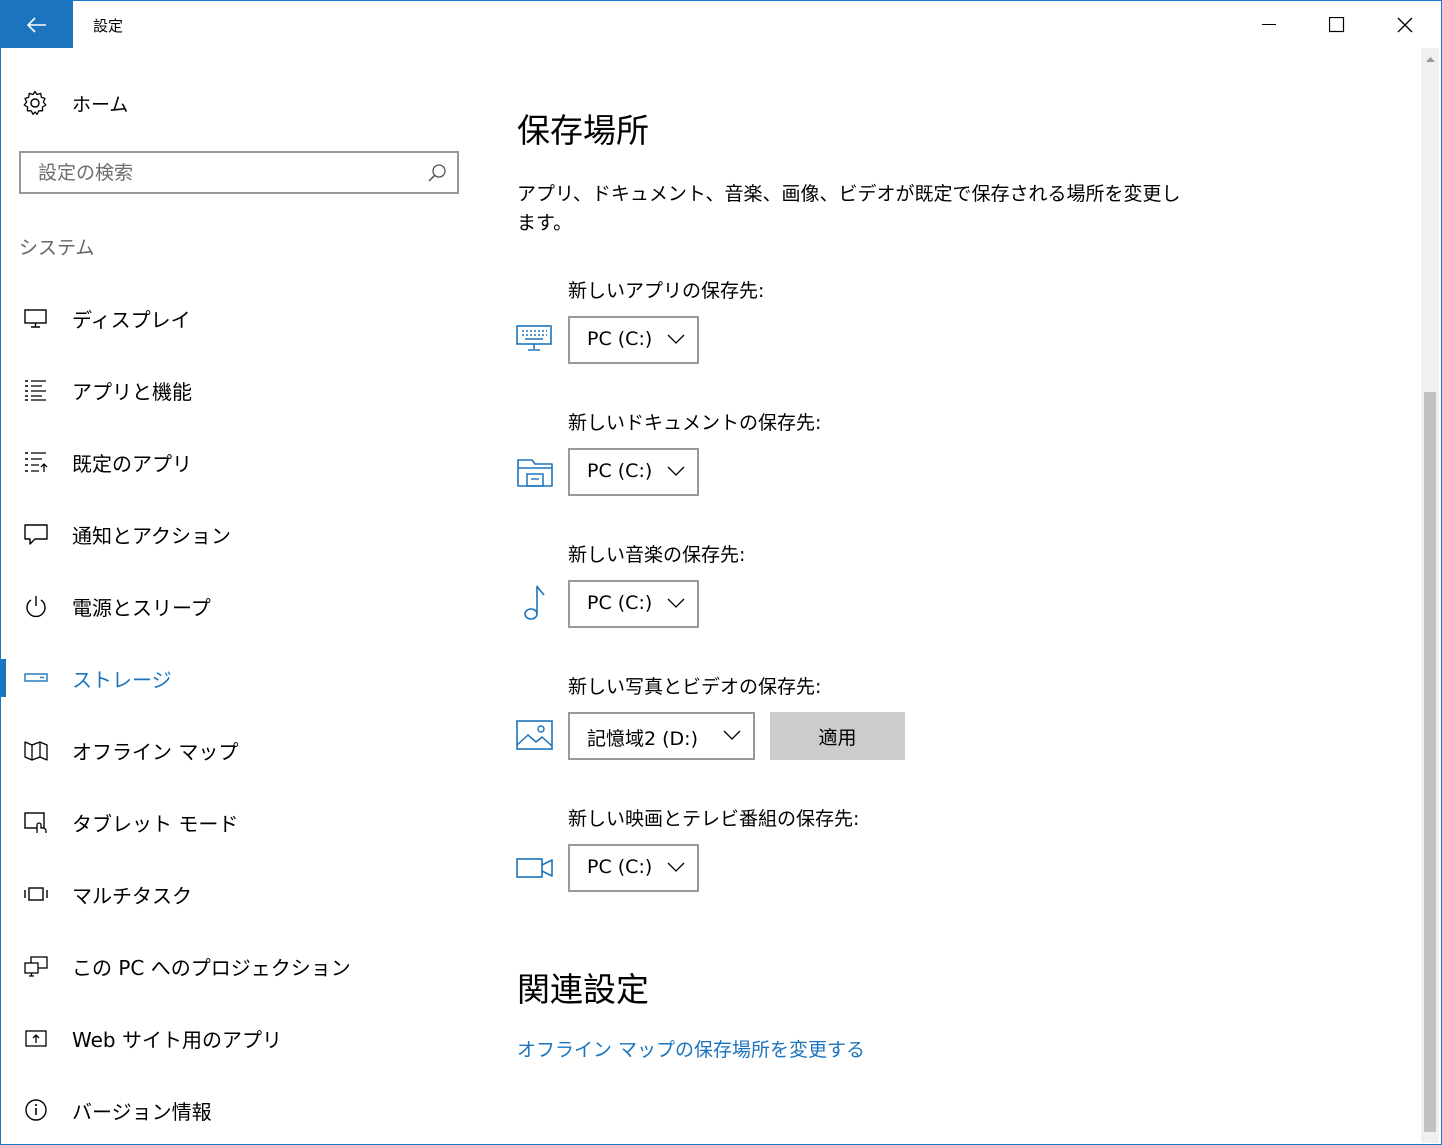 The height and width of the screenshot is (1145, 1442). Describe the element at coordinates (35, 102) in the screenshot. I see `gear-icon` at that location.